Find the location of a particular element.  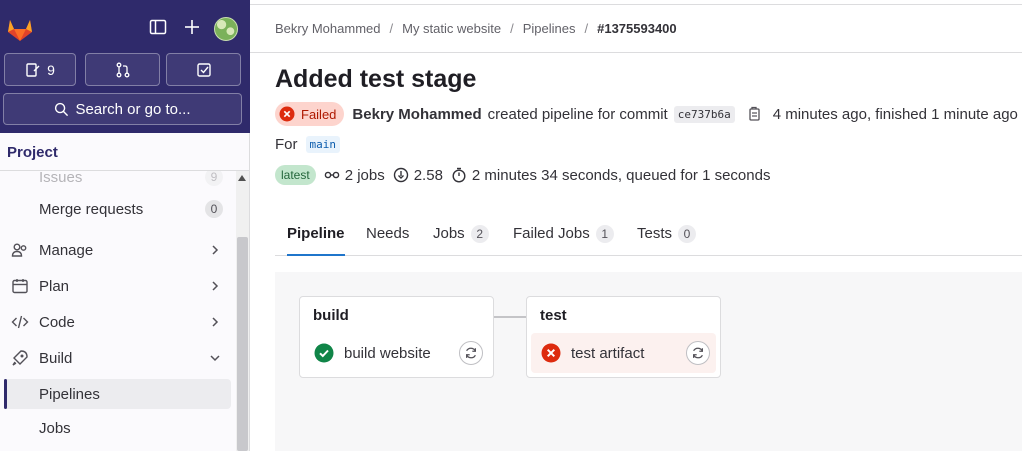

sidebar-item-manage: Manage is located at coordinates (117, 250).